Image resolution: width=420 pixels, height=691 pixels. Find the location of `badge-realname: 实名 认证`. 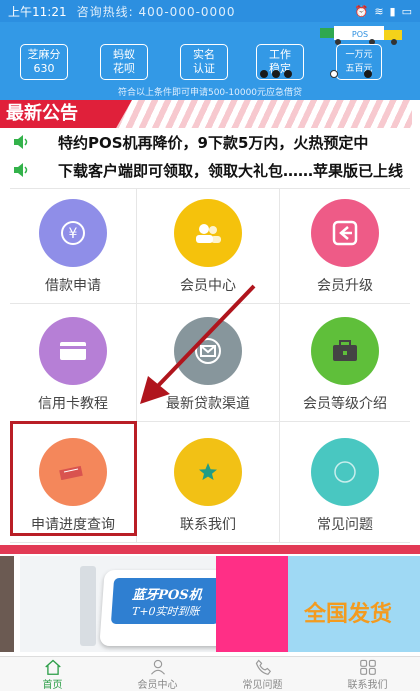

badge-realname: 实名 认证 is located at coordinates (204, 62).